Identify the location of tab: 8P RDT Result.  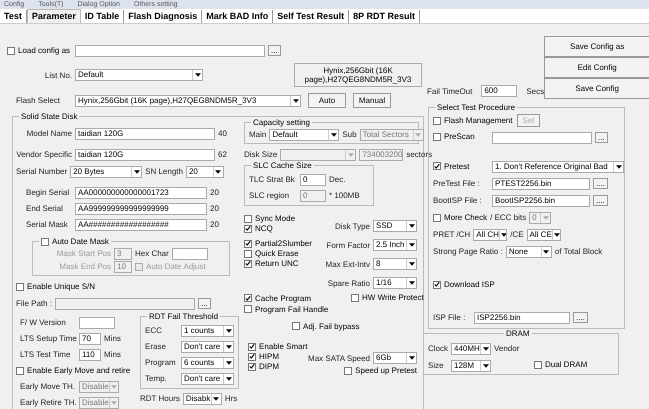
(384, 16).